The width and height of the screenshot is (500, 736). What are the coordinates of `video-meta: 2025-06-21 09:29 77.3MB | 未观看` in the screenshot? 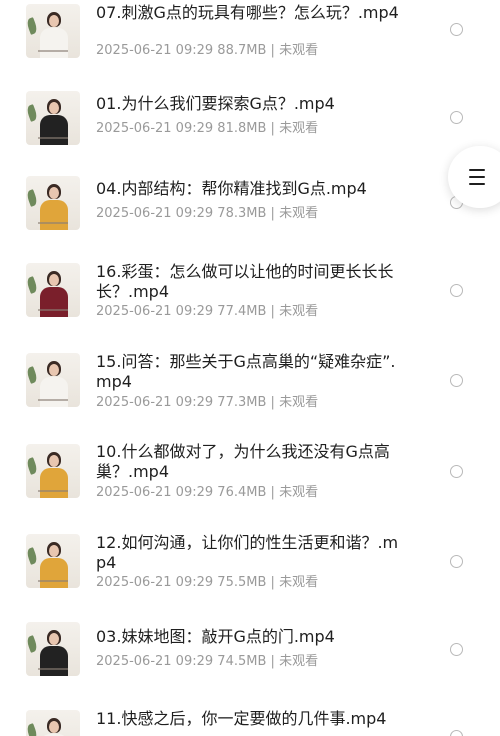 It's located at (207, 403).